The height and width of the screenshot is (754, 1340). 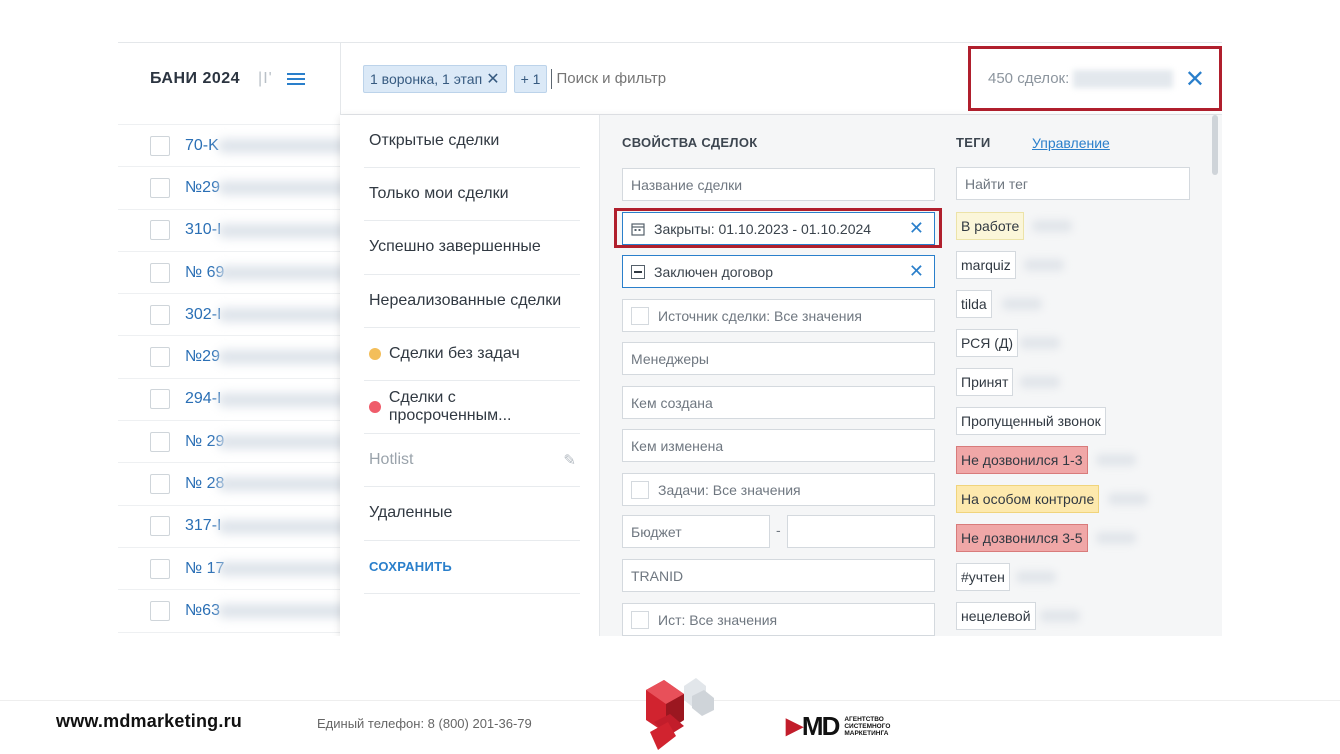 I want to click on deal-number: 294-I, so click(x=203, y=399).